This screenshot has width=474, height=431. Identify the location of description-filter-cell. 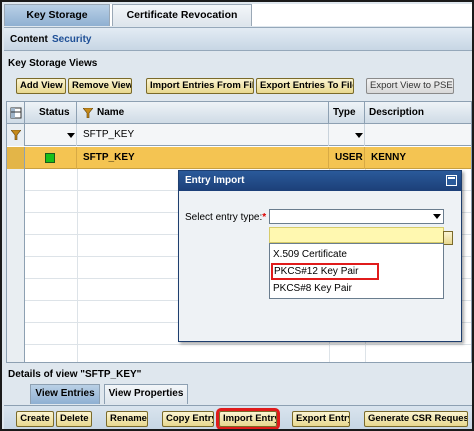
(418, 135).